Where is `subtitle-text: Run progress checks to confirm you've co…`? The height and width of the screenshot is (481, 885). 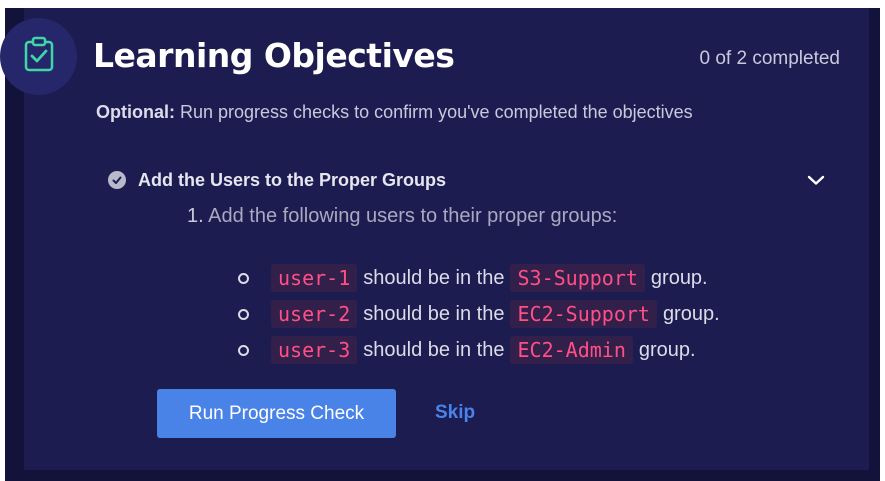 subtitle-text: Run progress checks to confirm you've co… is located at coordinates (434, 112).